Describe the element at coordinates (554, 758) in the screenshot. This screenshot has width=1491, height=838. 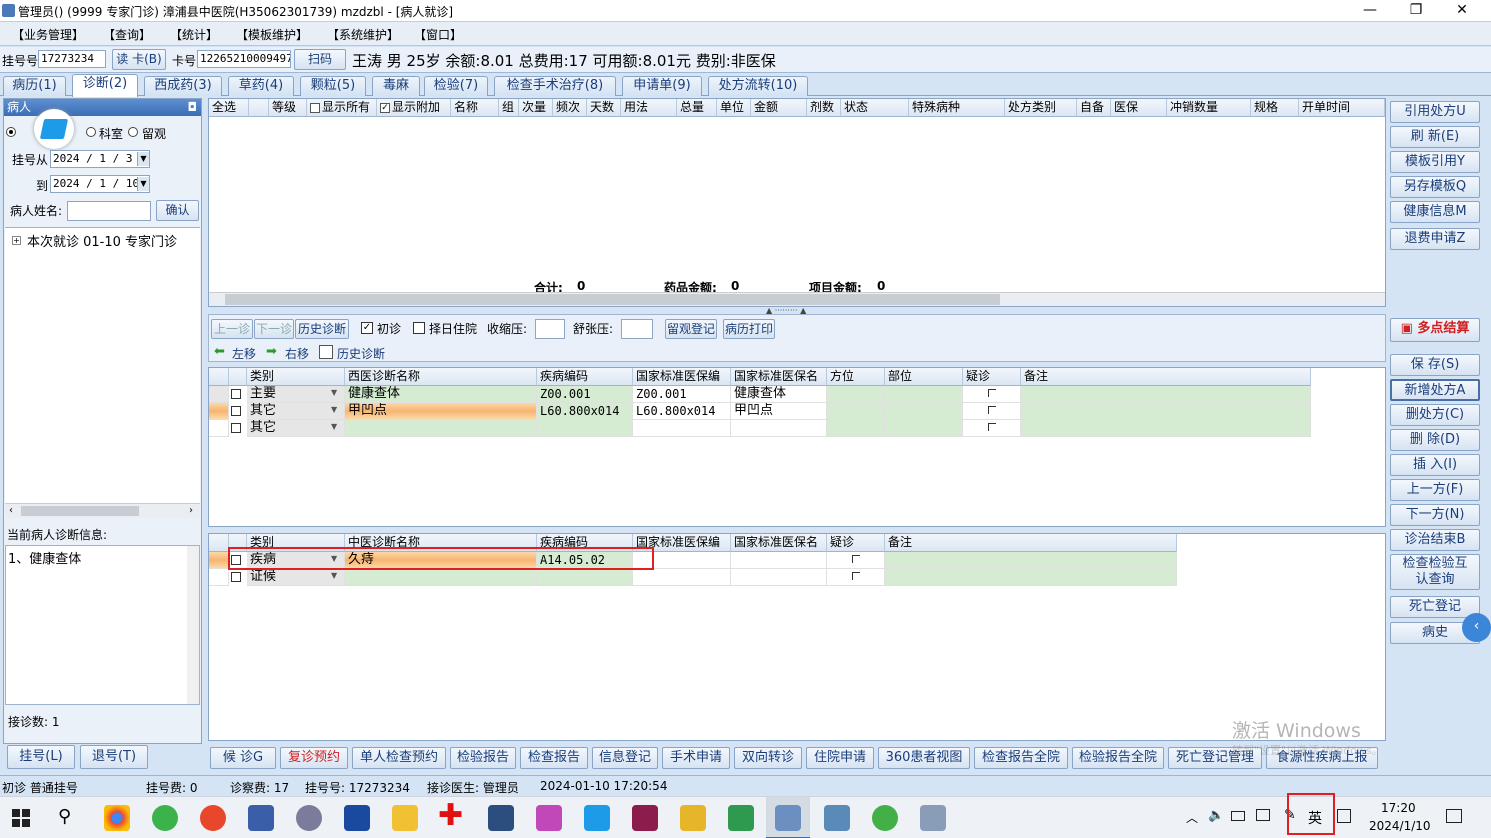
I see `exam-report-button: 检查报告` at that location.